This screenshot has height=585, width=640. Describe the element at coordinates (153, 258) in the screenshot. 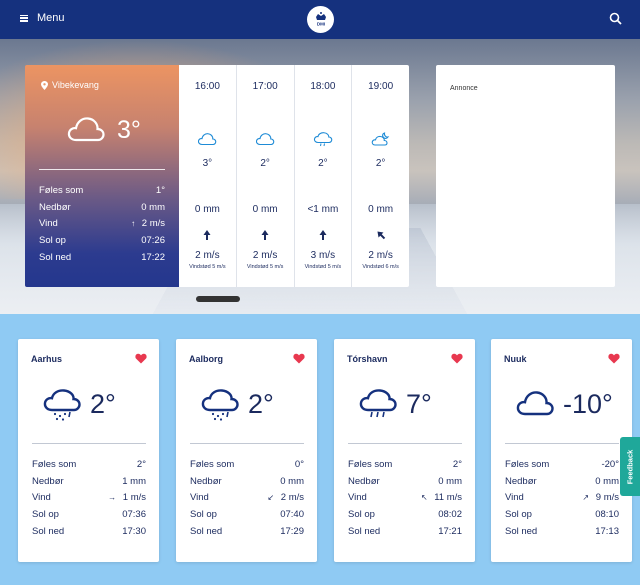

I see `stat-value: 17:22` at that location.